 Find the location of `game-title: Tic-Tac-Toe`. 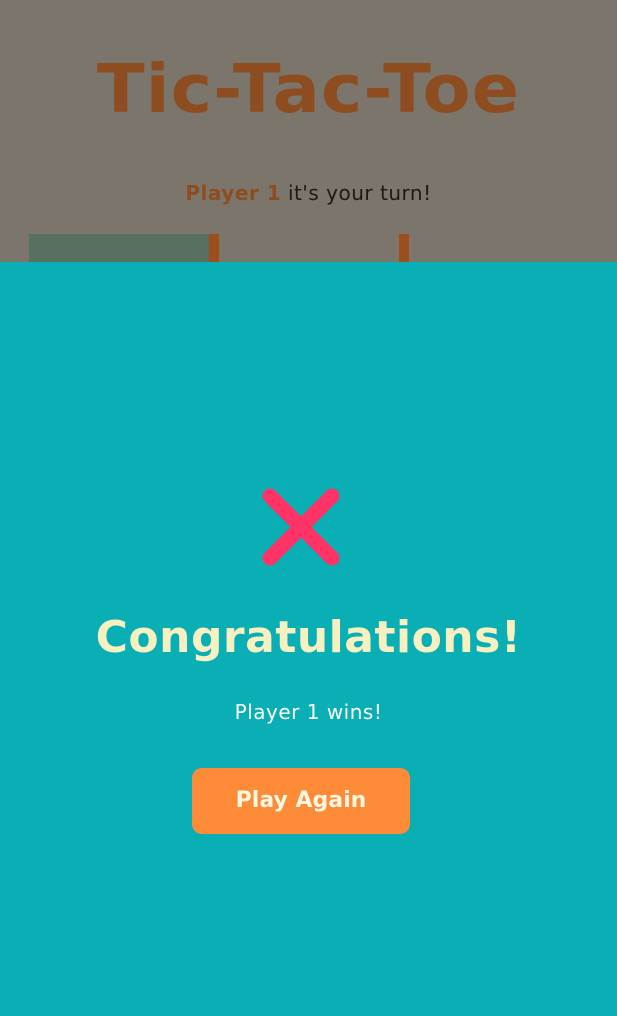

game-title: Tic-Tac-Toe is located at coordinates (308, 89).